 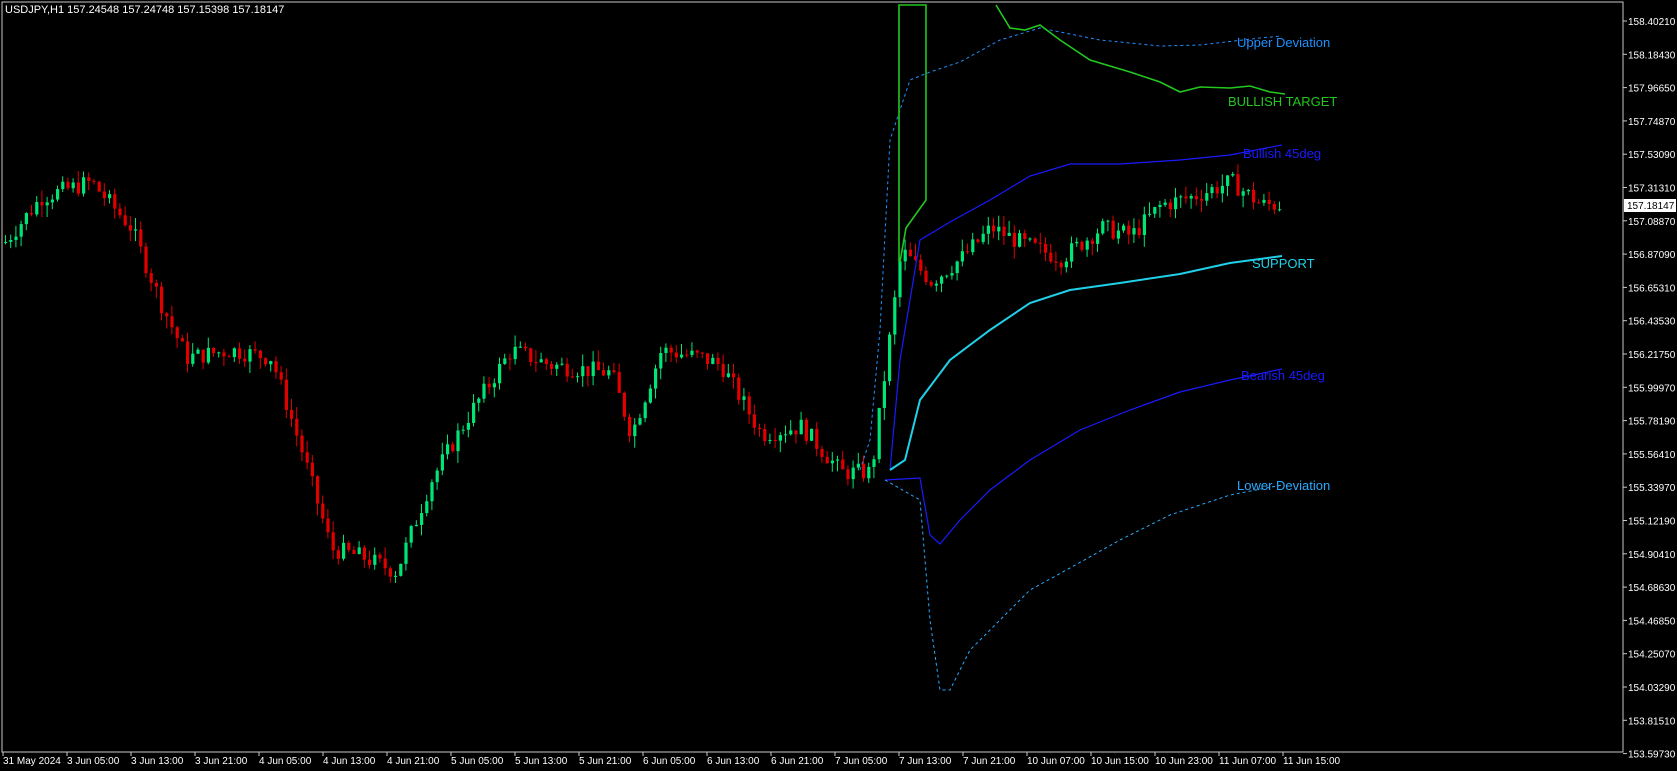 What do you see at coordinates (1652, 755) in the screenshot?
I see `price-tick-label: 153.59730` at bounding box center [1652, 755].